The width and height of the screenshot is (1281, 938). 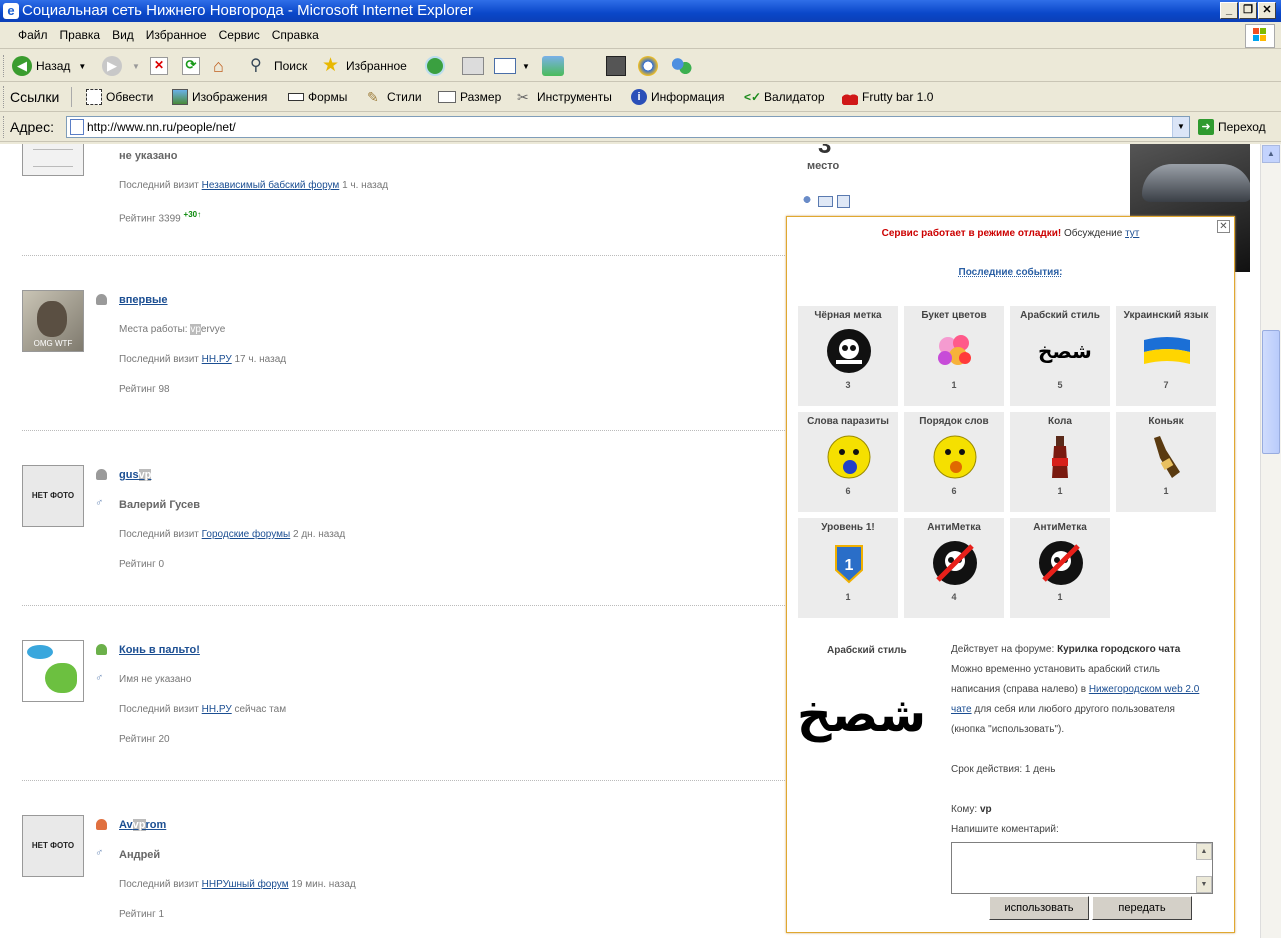 What do you see at coordinates (954, 356) in the screenshot?
I see `gift-card: Букет цветов 1` at bounding box center [954, 356].